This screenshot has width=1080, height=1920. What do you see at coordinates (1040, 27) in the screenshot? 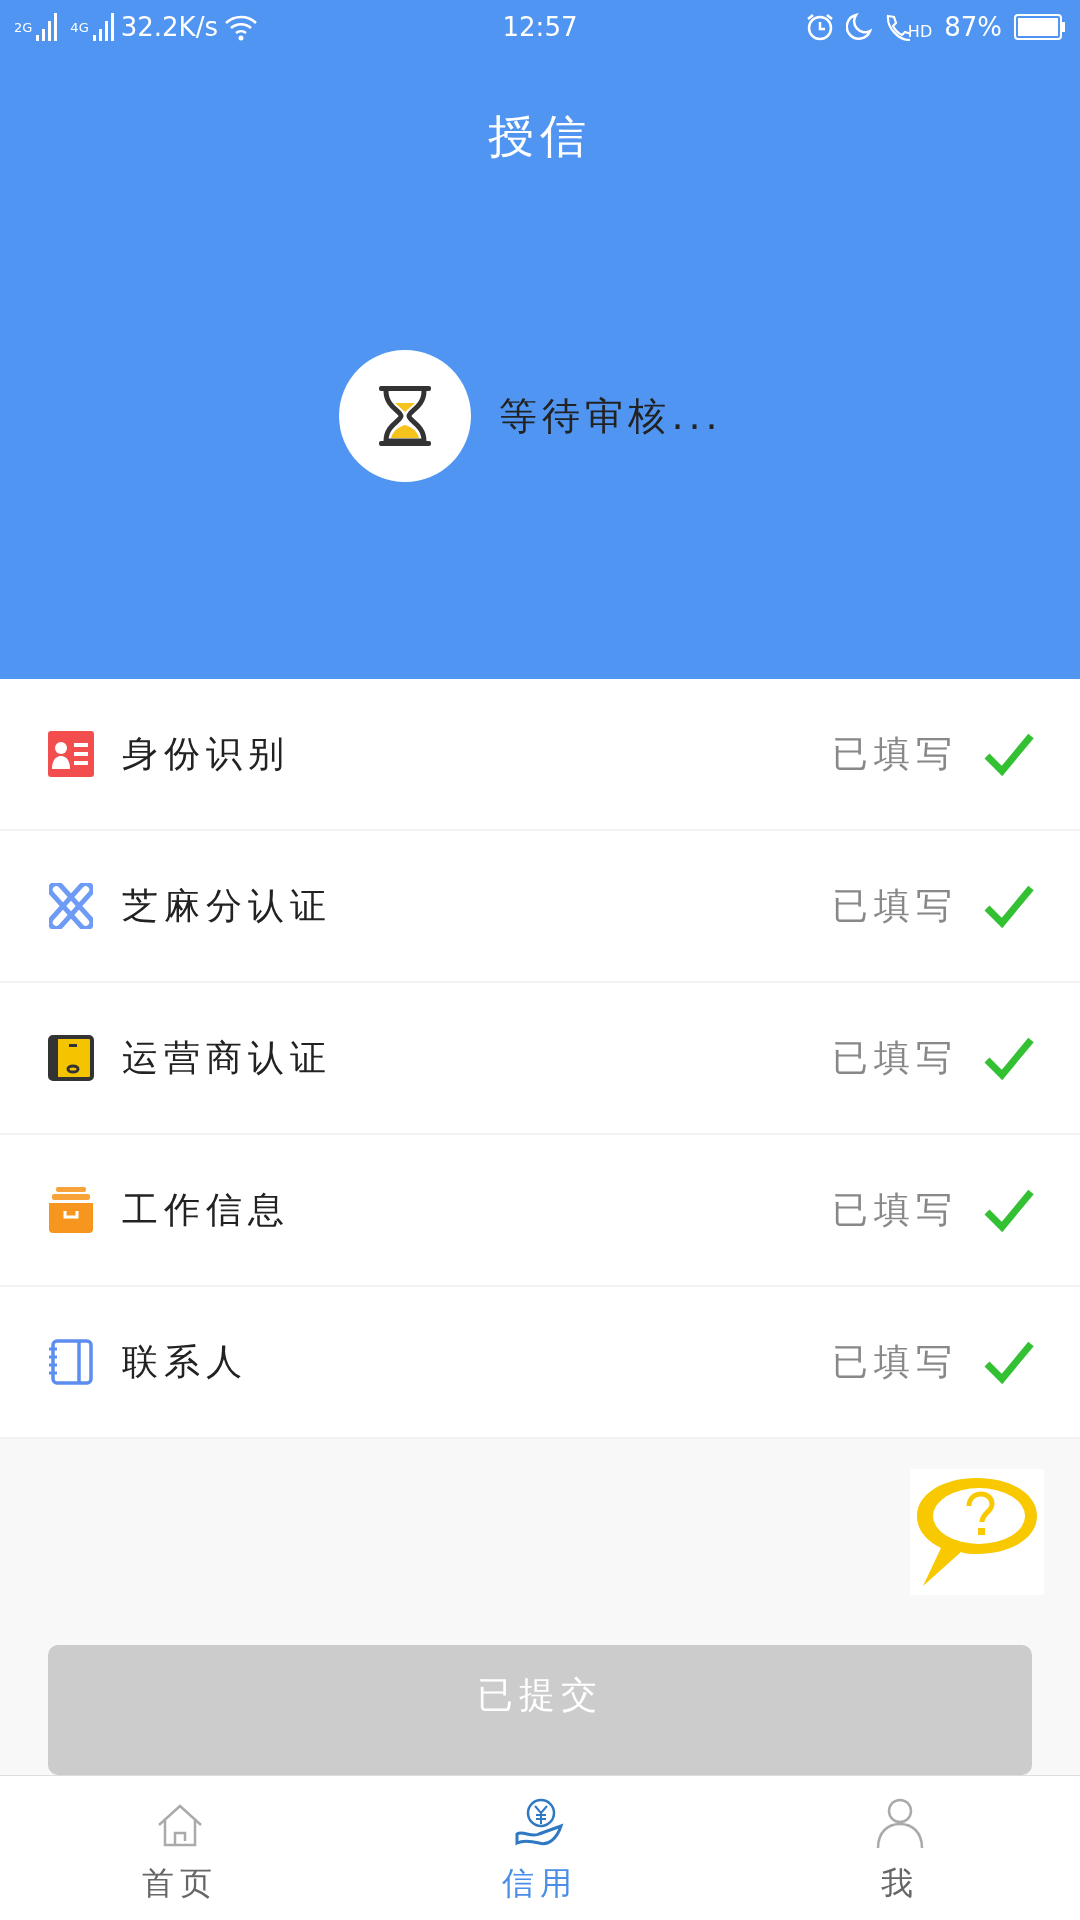
I see `battery-icon` at bounding box center [1040, 27].